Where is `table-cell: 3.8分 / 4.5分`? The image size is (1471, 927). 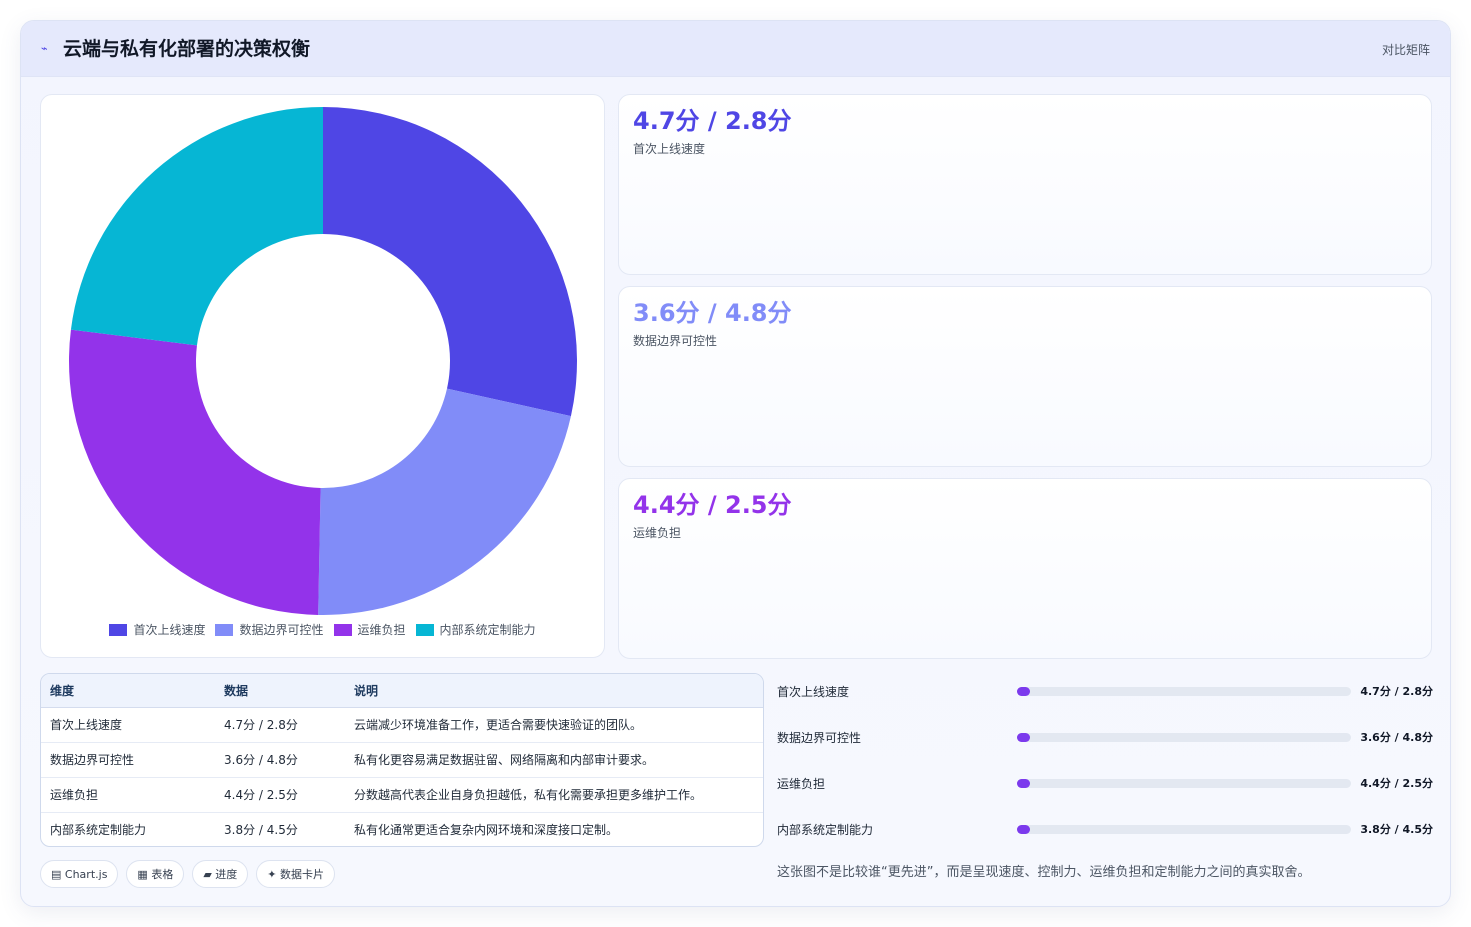 table-cell: 3.8分 / 4.5分 is located at coordinates (261, 830).